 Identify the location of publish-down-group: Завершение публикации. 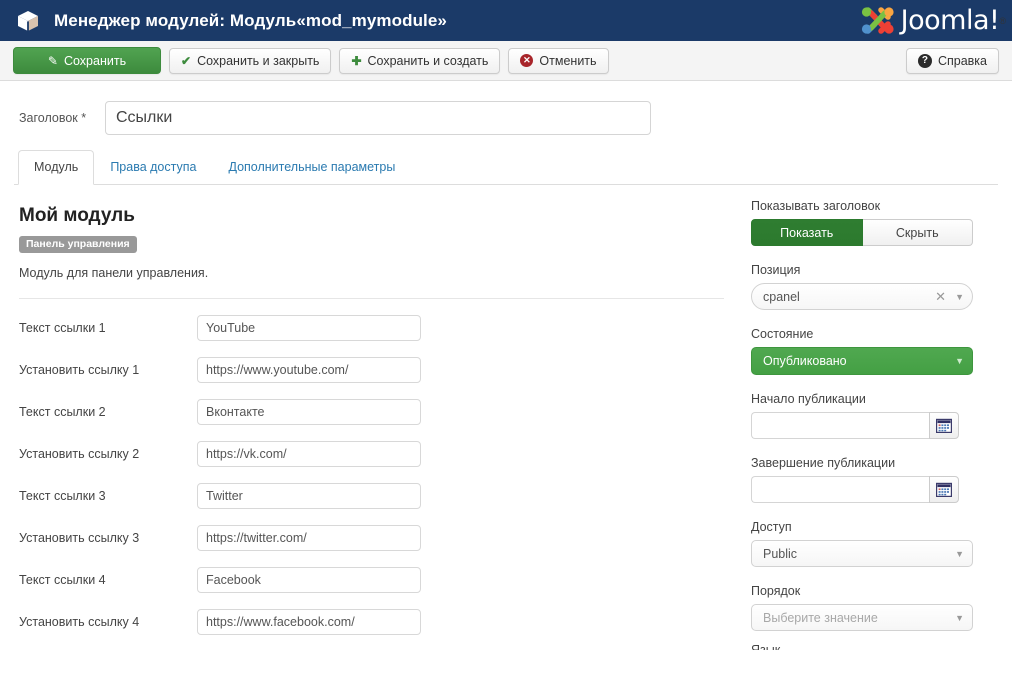
(867, 479).